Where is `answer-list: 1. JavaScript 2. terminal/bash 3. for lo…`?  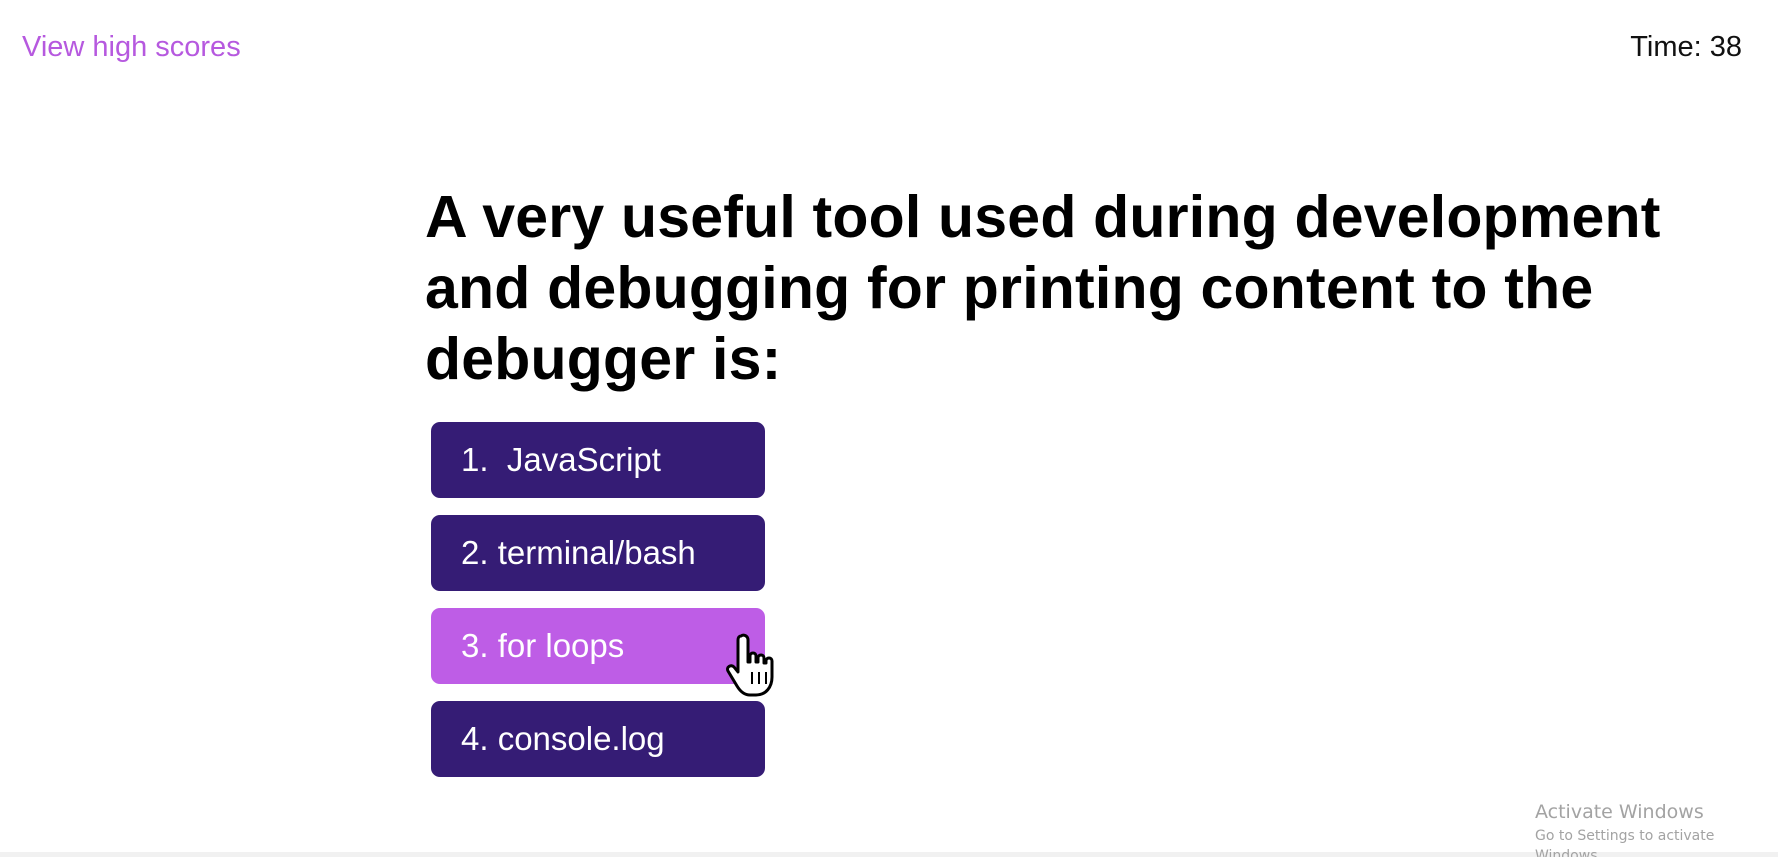
answer-list: 1. JavaScript 2. terminal/bash 3. for lo… is located at coordinates (598, 608).